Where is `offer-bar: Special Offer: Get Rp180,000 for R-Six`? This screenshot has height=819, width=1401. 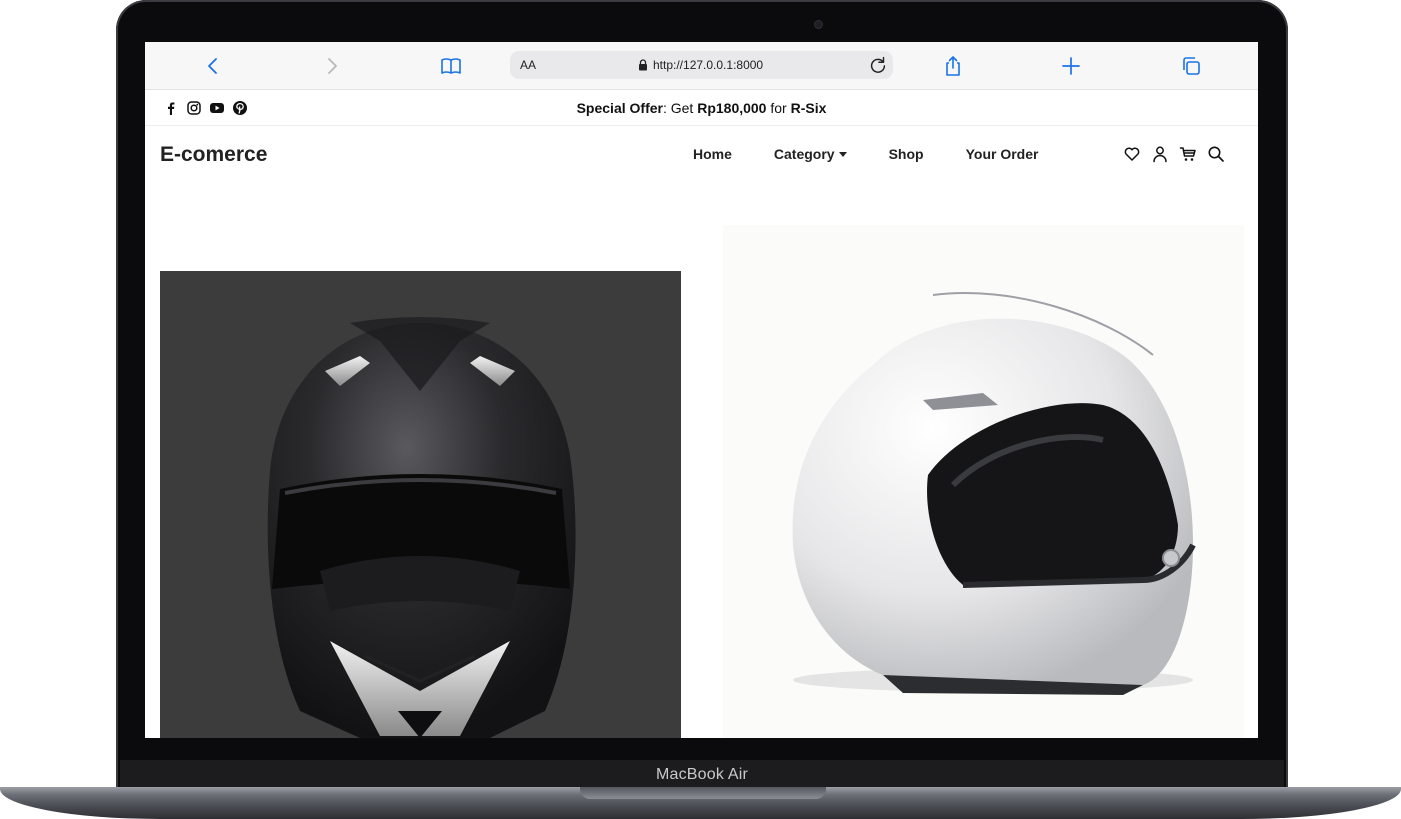 offer-bar: Special Offer: Get Rp180,000 for R-Six is located at coordinates (701, 108).